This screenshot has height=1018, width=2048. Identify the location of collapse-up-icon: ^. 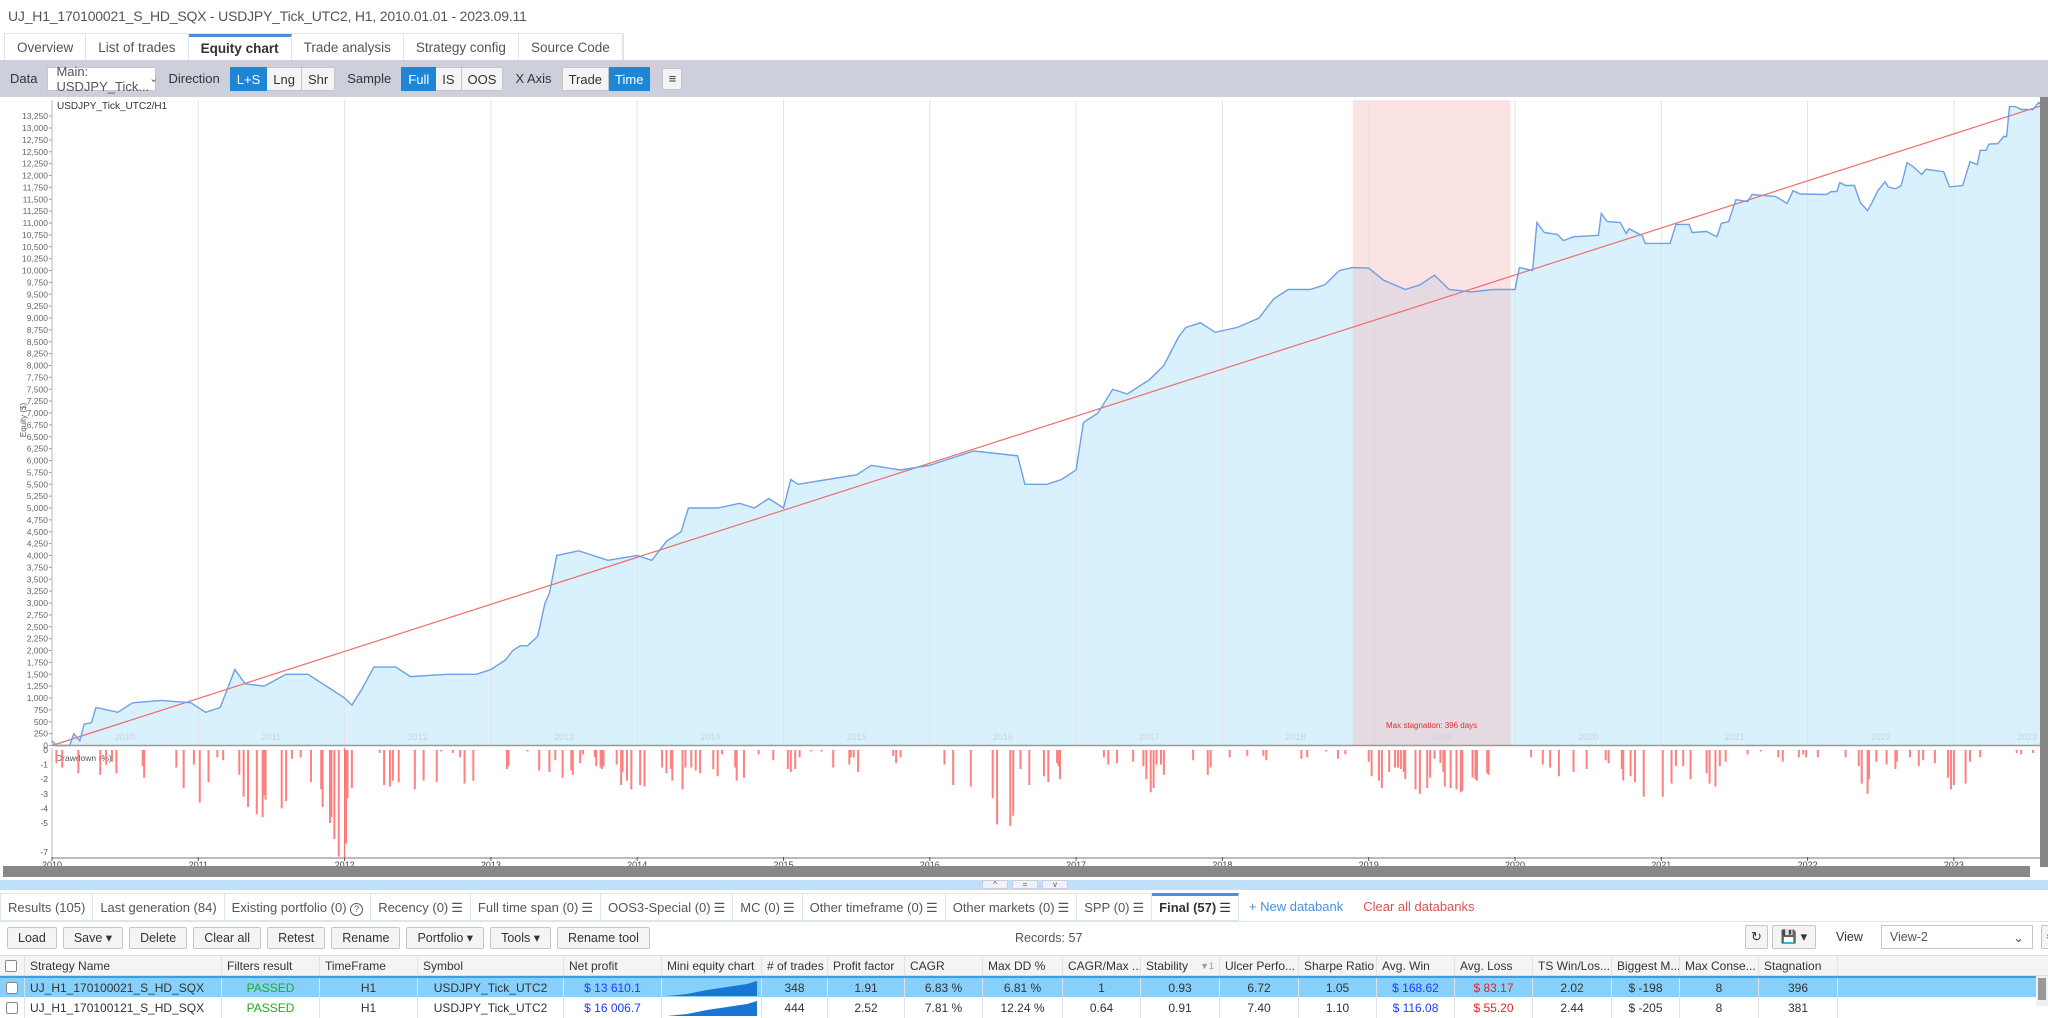
(995, 884).